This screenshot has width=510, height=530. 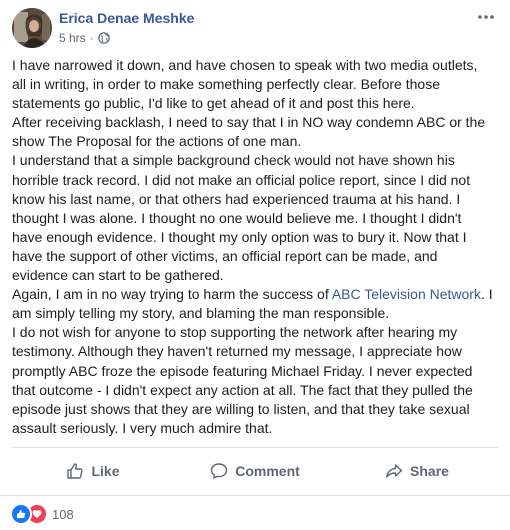 I want to click on reaction-count: 108, so click(x=63, y=514).